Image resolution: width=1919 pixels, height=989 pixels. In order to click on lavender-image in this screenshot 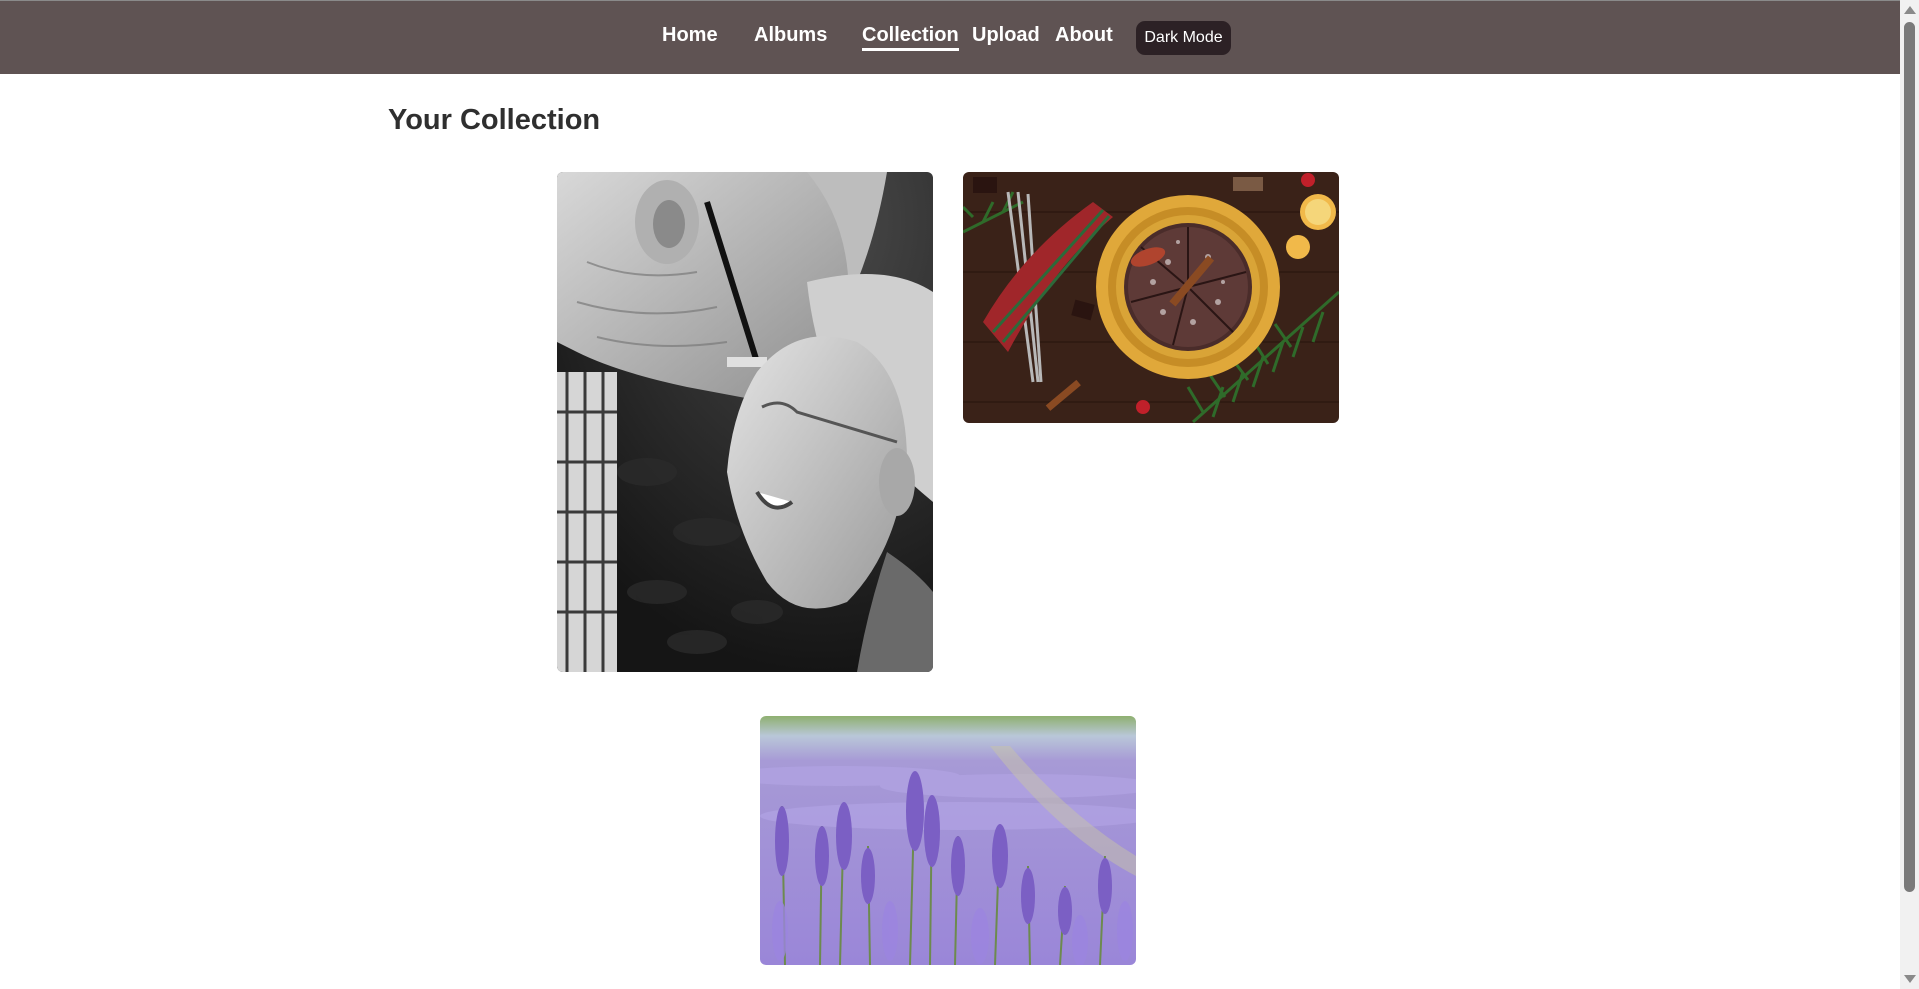, I will do `click(948, 840)`.